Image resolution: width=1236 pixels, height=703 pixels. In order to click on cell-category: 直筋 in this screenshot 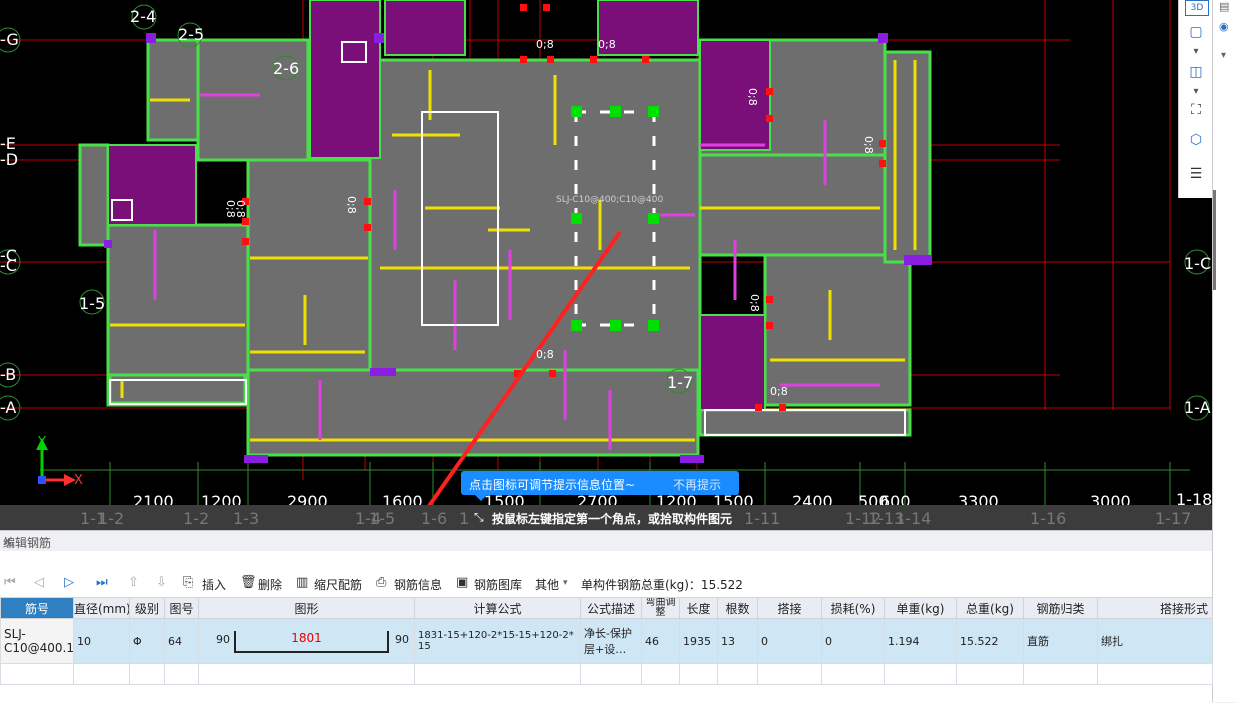, I will do `click(1060, 641)`.